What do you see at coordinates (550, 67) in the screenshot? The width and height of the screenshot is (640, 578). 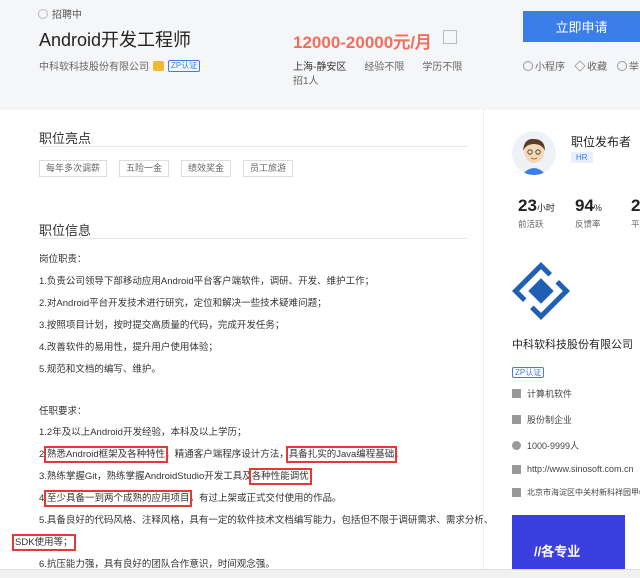 I see `mini-program-label: 小程序` at bounding box center [550, 67].